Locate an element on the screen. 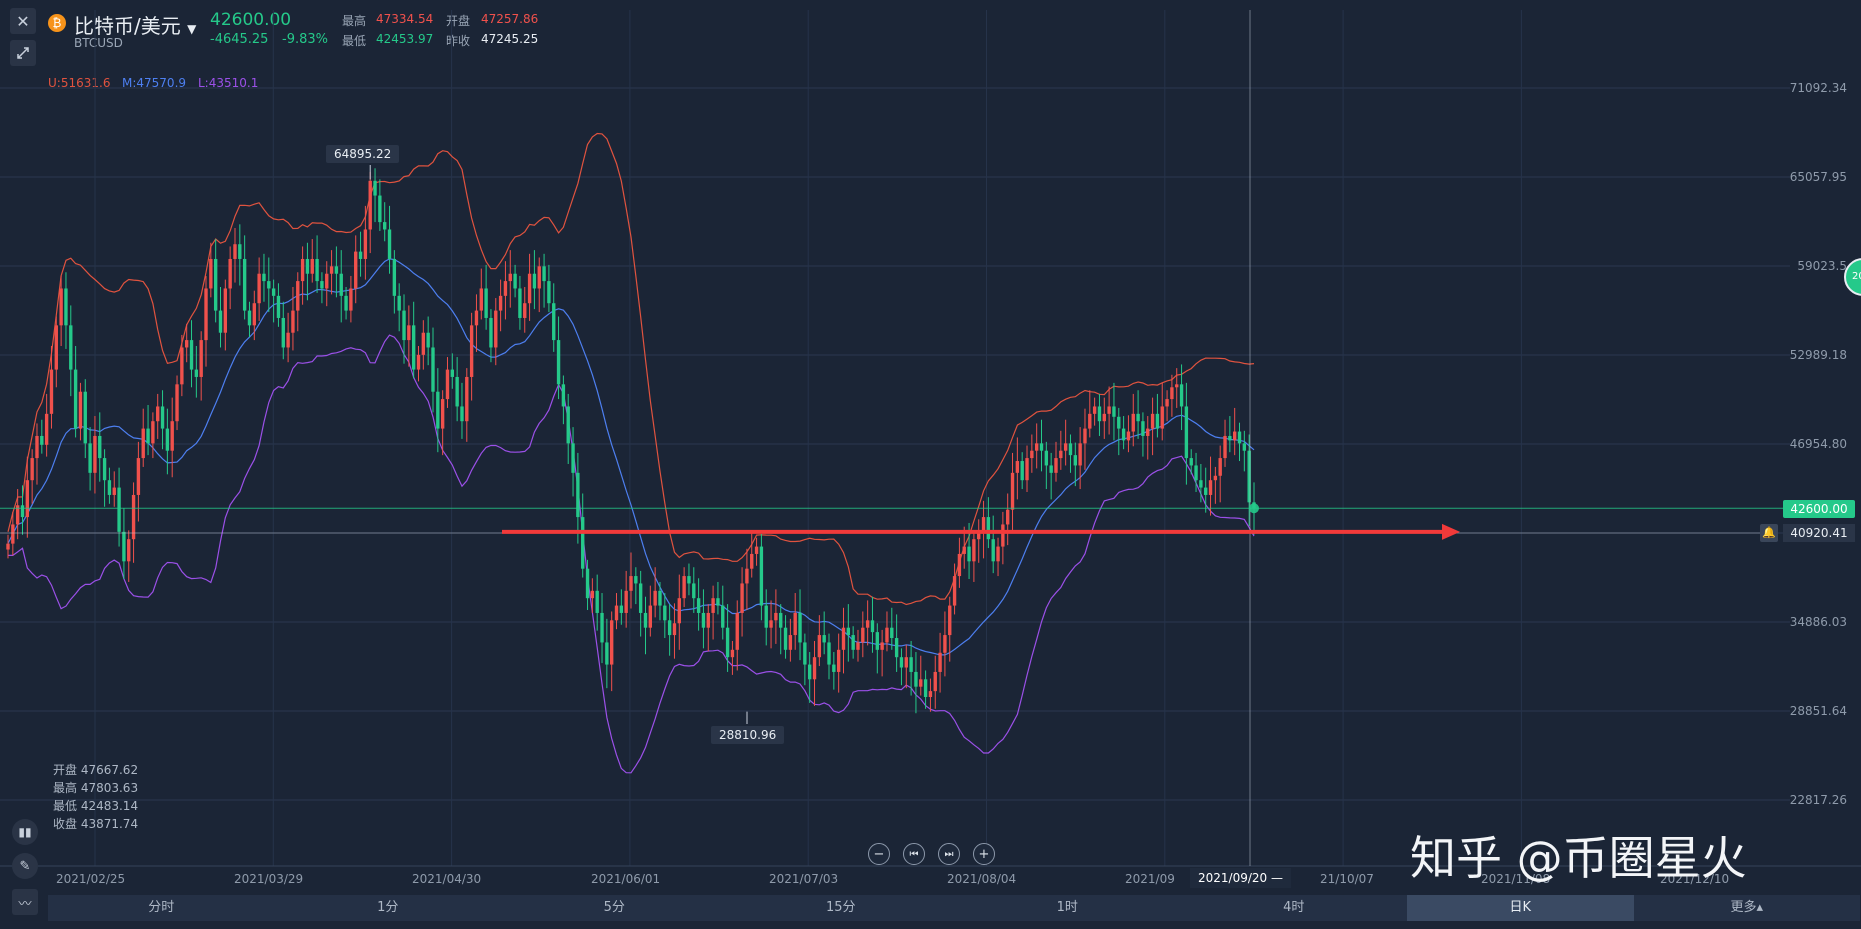  timeframe-tab: 4时 is located at coordinates (1294, 908).